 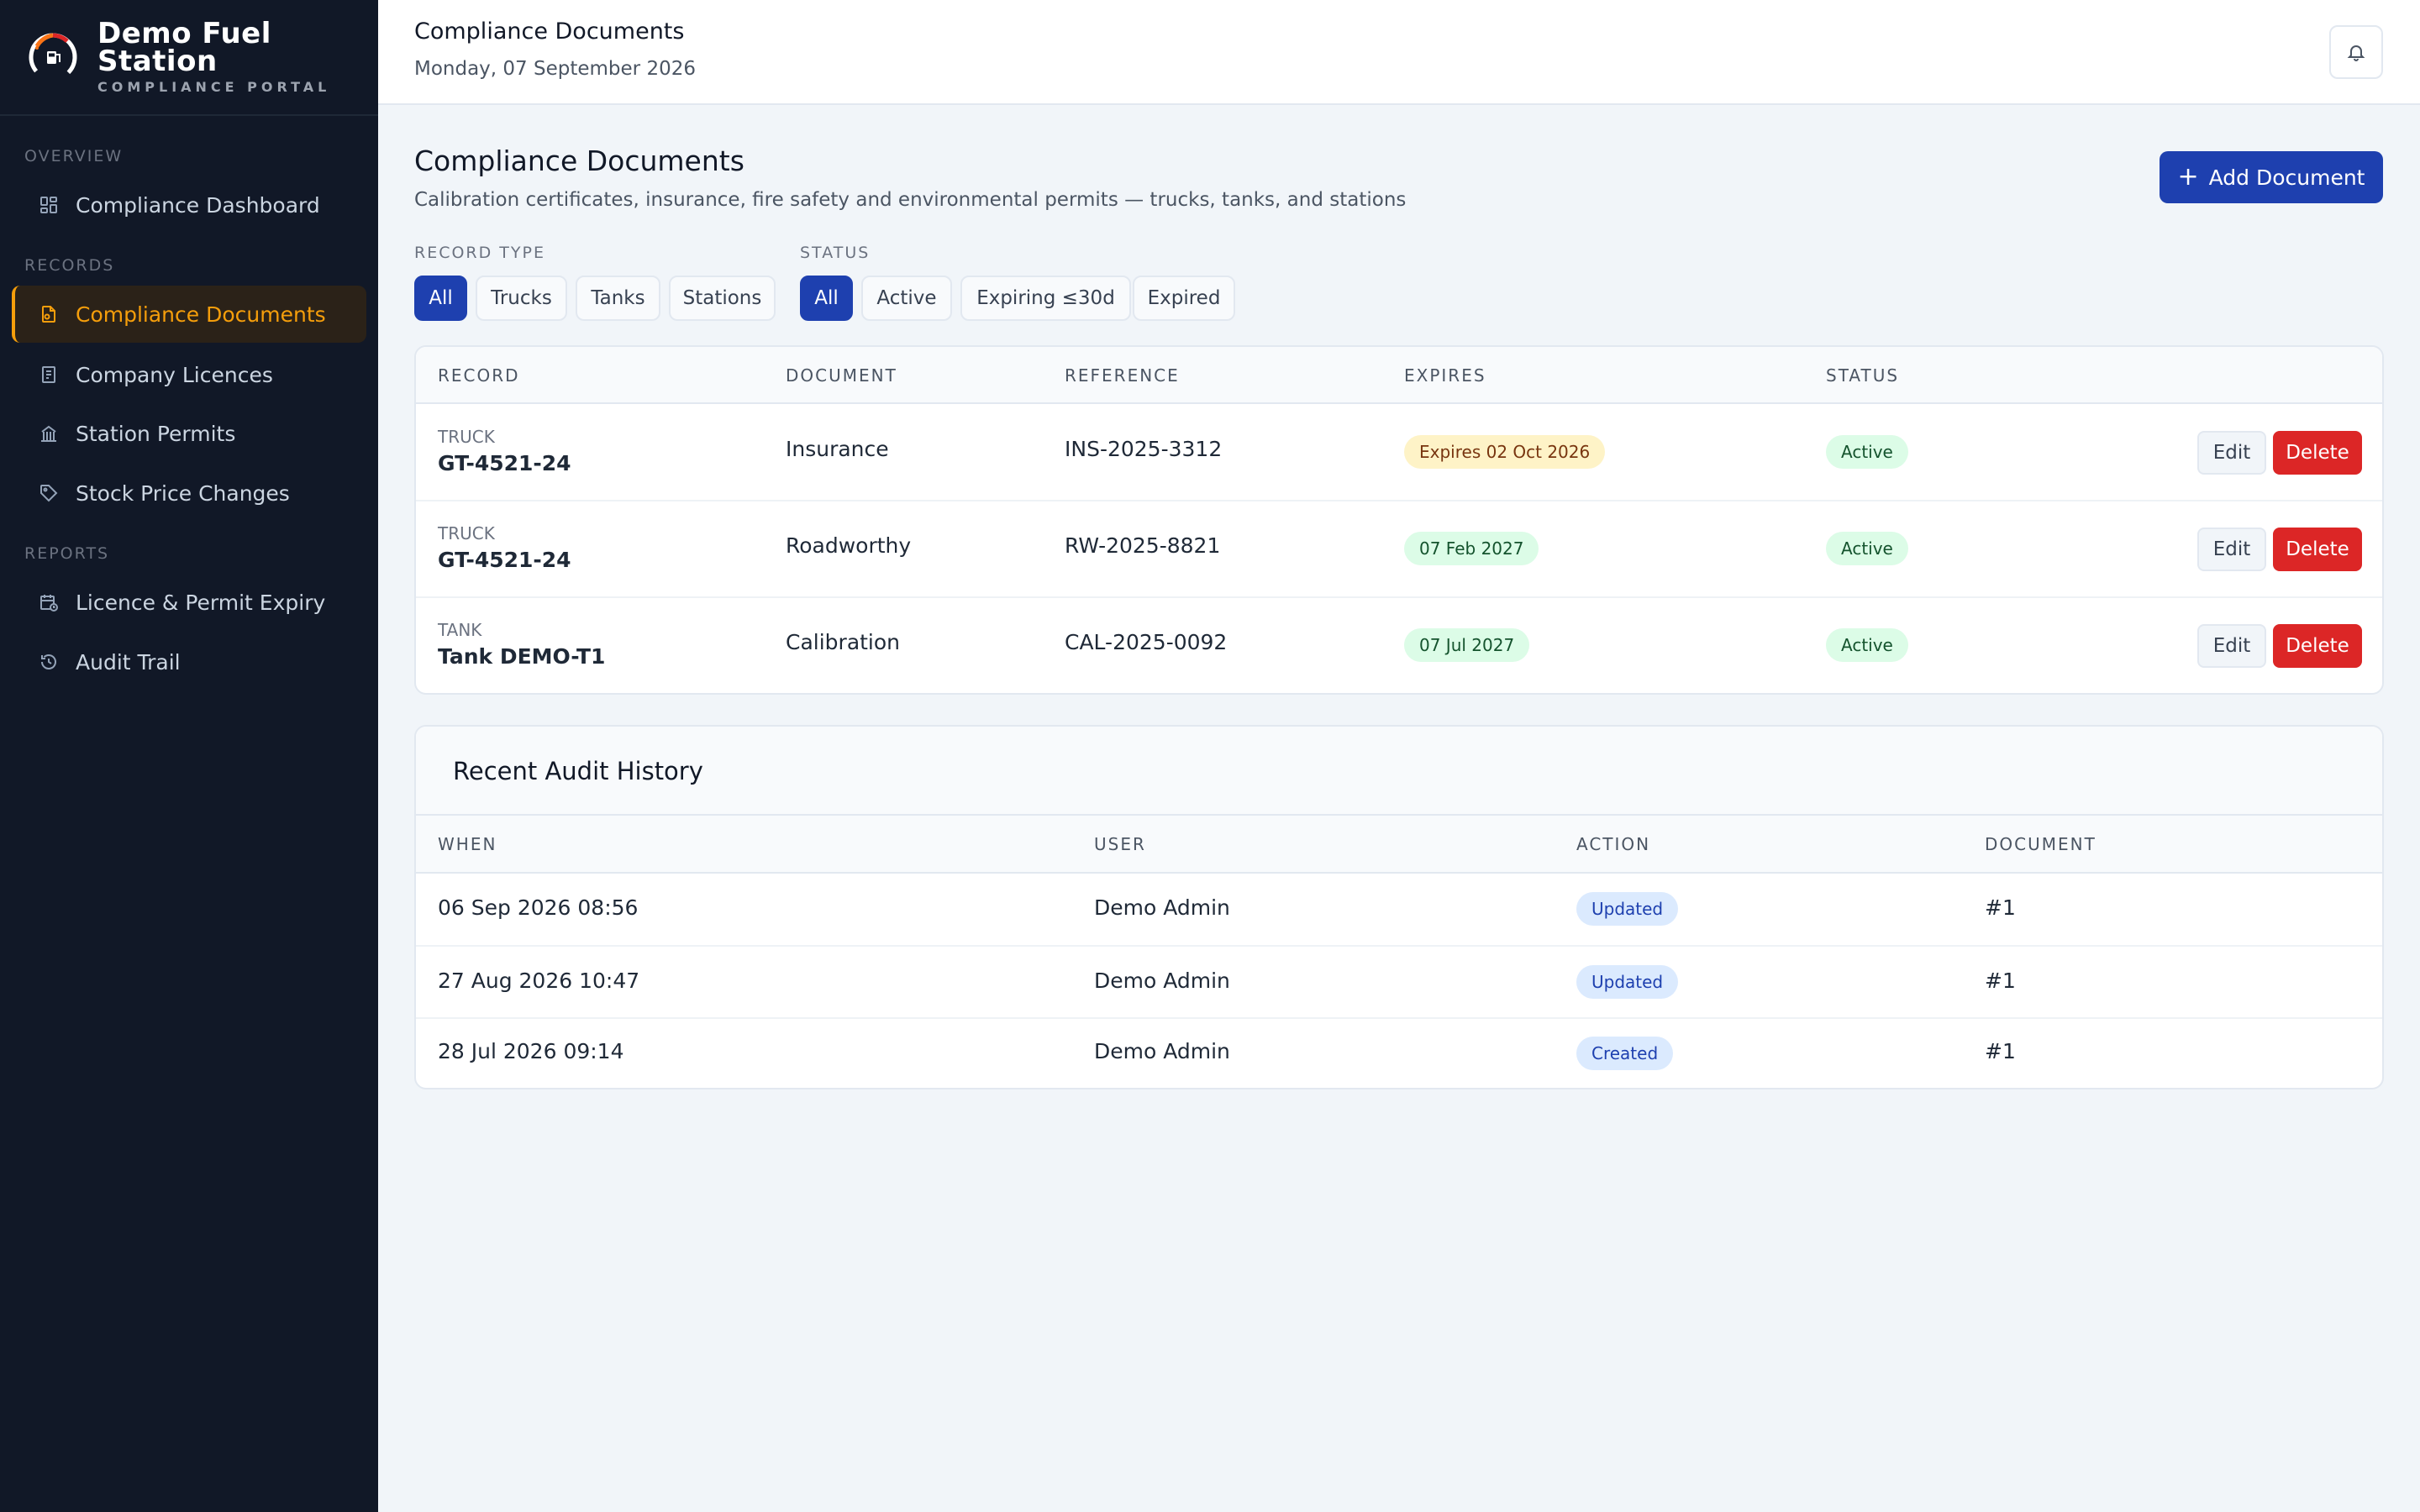 I want to click on brand: Demo Fuel Station COMPLIANCE PORTAL, so click(x=189, y=58).